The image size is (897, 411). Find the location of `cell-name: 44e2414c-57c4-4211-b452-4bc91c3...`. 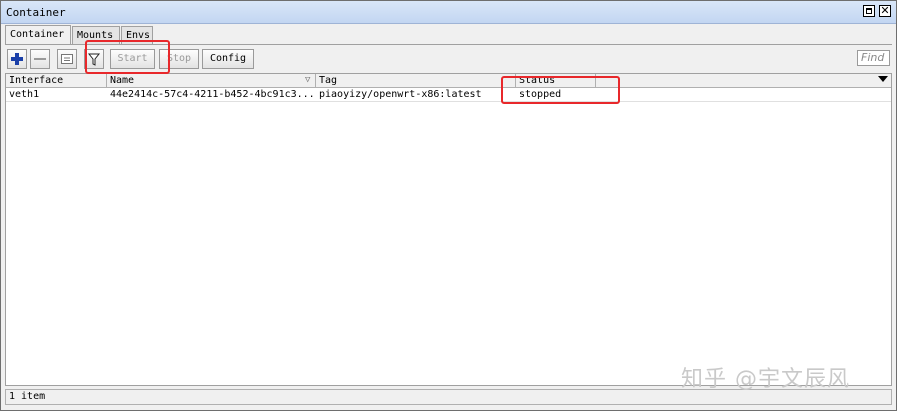

cell-name: 44e2414c-57c4-4211-b452-4bc91c3... is located at coordinates (212, 94).